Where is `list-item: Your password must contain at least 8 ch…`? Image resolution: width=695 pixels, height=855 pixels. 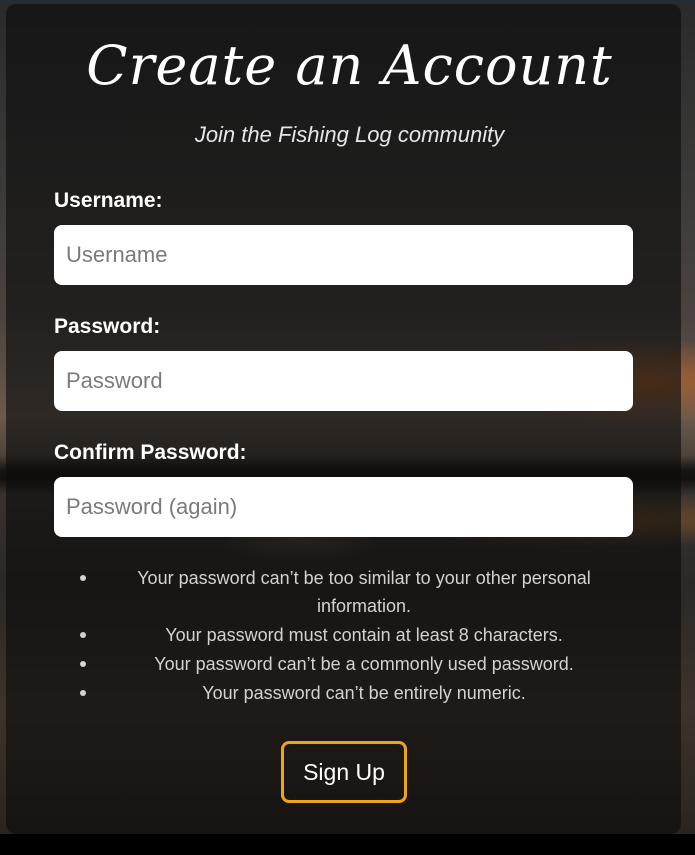
list-item: Your password must contain at least 8 ch… is located at coordinates (359, 635).